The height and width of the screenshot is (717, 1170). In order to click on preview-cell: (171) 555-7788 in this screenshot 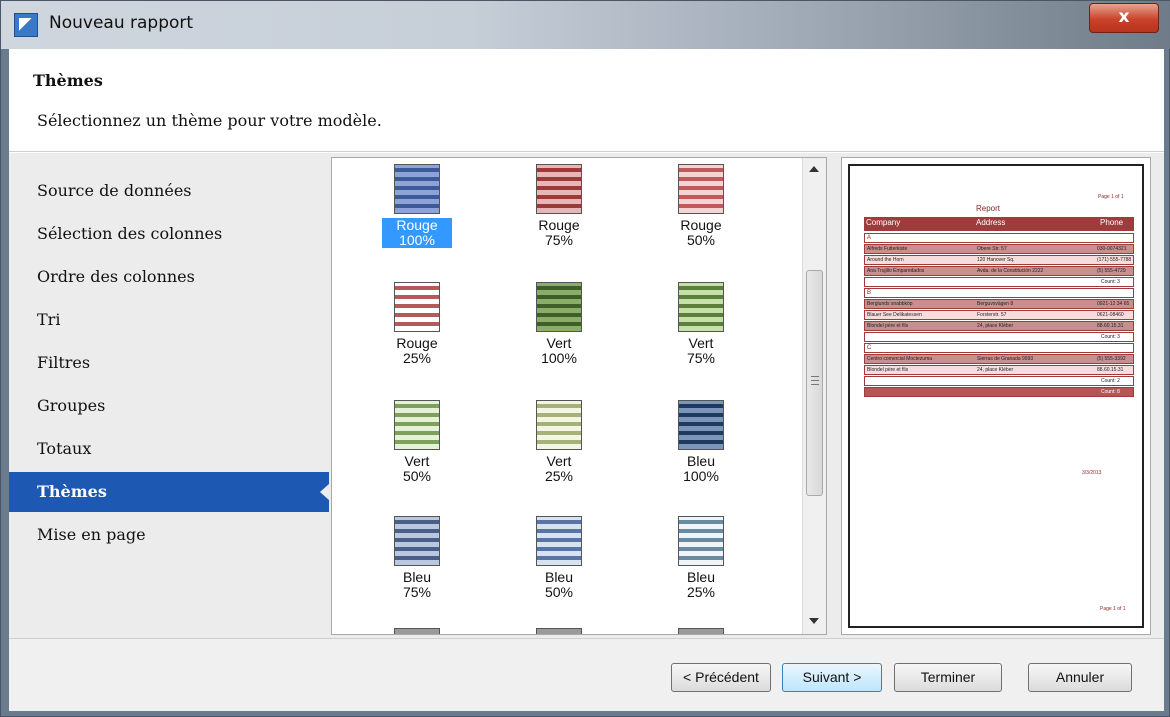, I will do `click(1114, 260)`.